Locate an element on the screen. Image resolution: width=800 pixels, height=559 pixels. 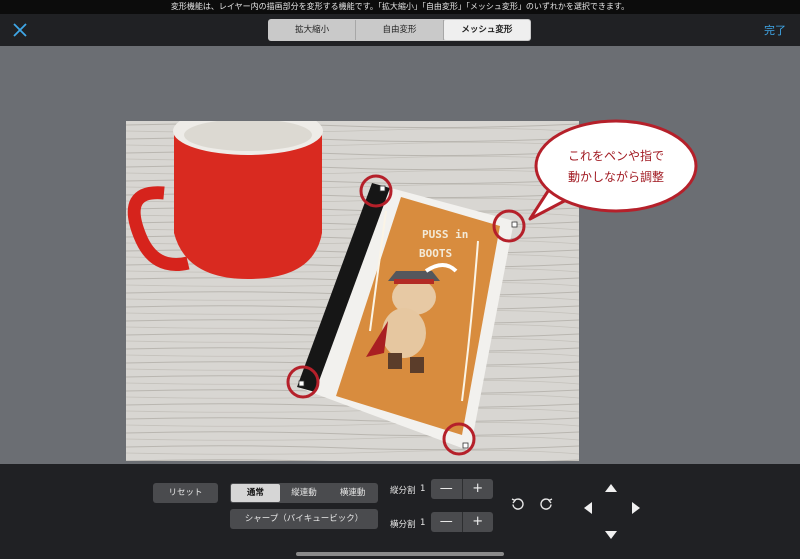
close-icon is located at coordinates (20, 30).